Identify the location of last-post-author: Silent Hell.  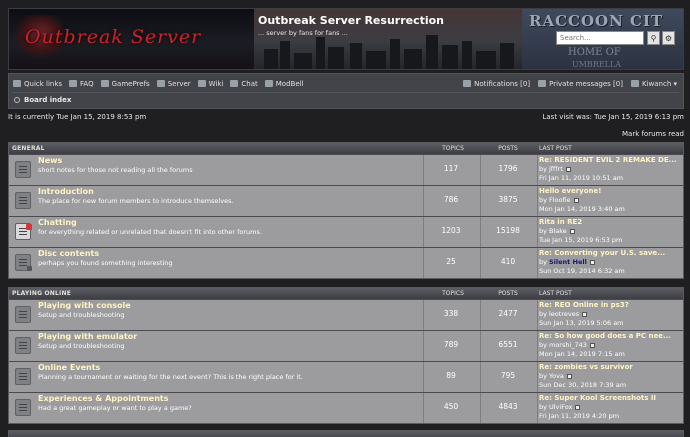
(568, 262).